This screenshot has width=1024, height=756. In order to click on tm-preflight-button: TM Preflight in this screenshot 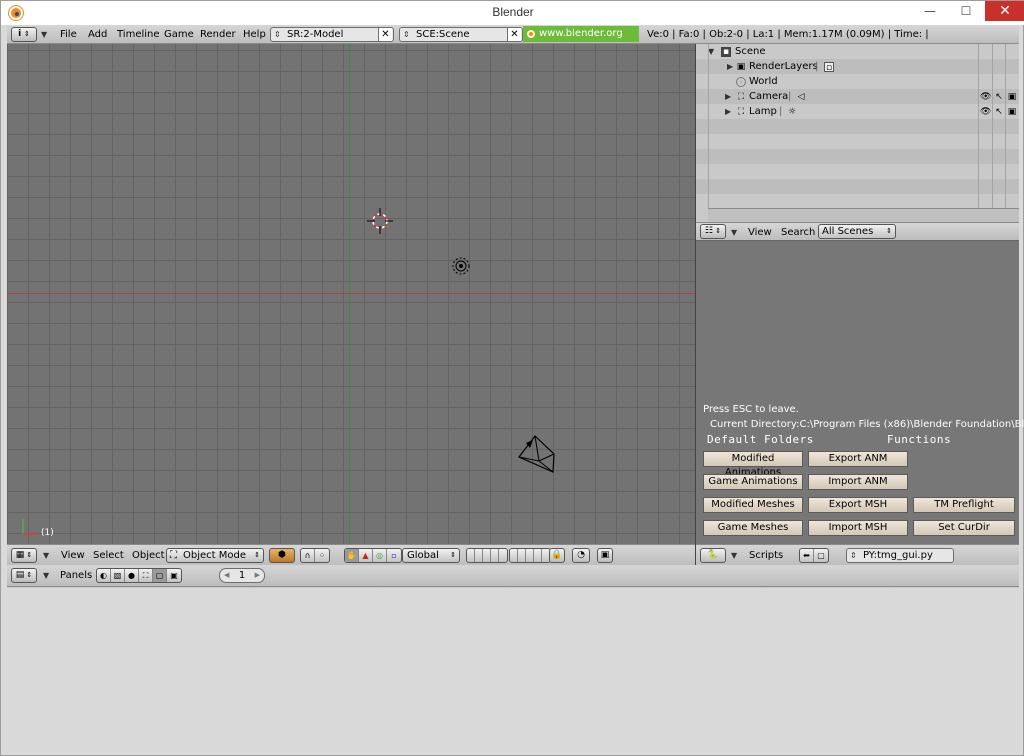, I will do `click(964, 505)`.